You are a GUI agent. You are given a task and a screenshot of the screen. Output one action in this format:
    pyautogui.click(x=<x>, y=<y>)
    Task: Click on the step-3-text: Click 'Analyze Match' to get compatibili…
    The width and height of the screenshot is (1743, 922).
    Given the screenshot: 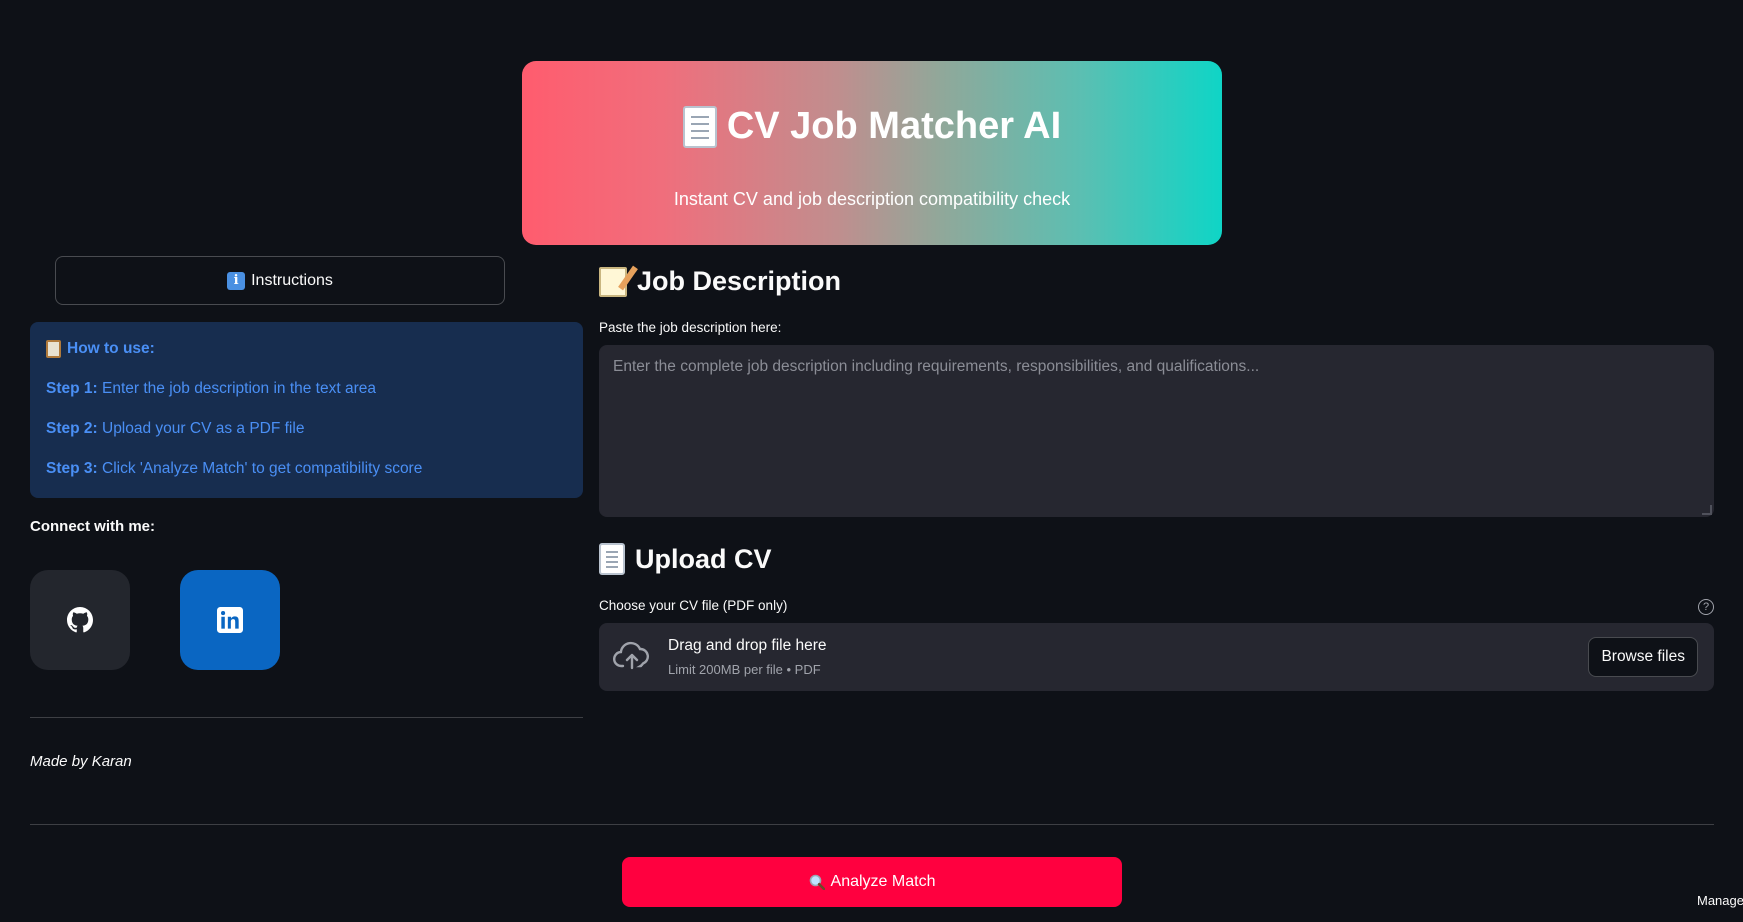 What is the action you would take?
    pyautogui.click(x=260, y=468)
    